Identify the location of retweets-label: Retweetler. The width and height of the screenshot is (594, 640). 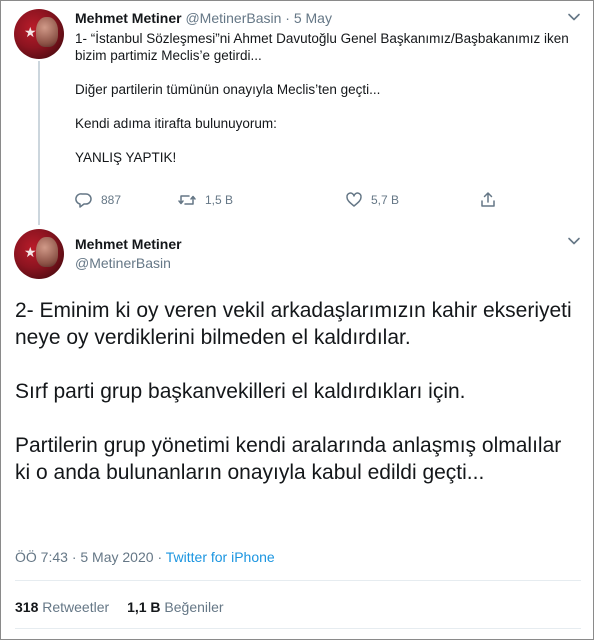
(76, 607).